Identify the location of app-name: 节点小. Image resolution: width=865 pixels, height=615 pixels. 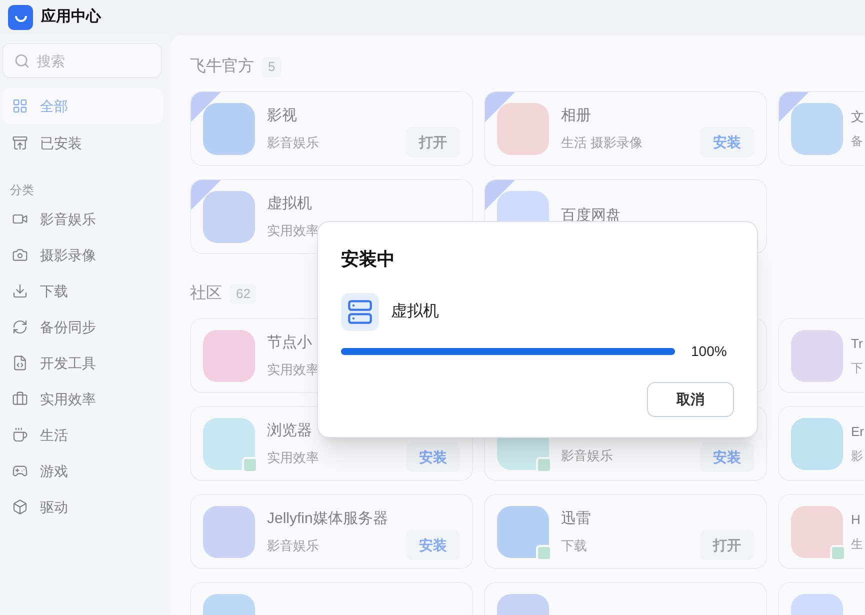
(290, 342).